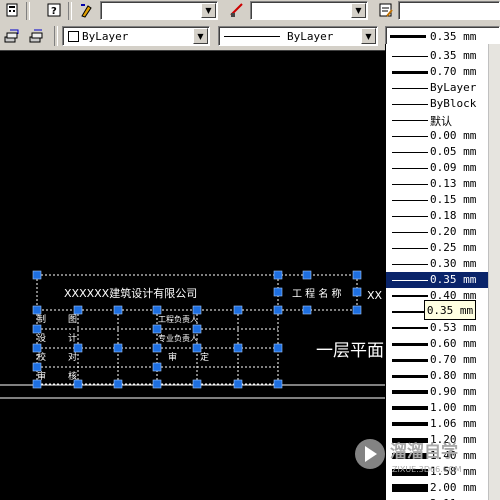 The image size is (500, 500). I want to click on linetype-combo: ByLayer ▼, so click(298, 36).